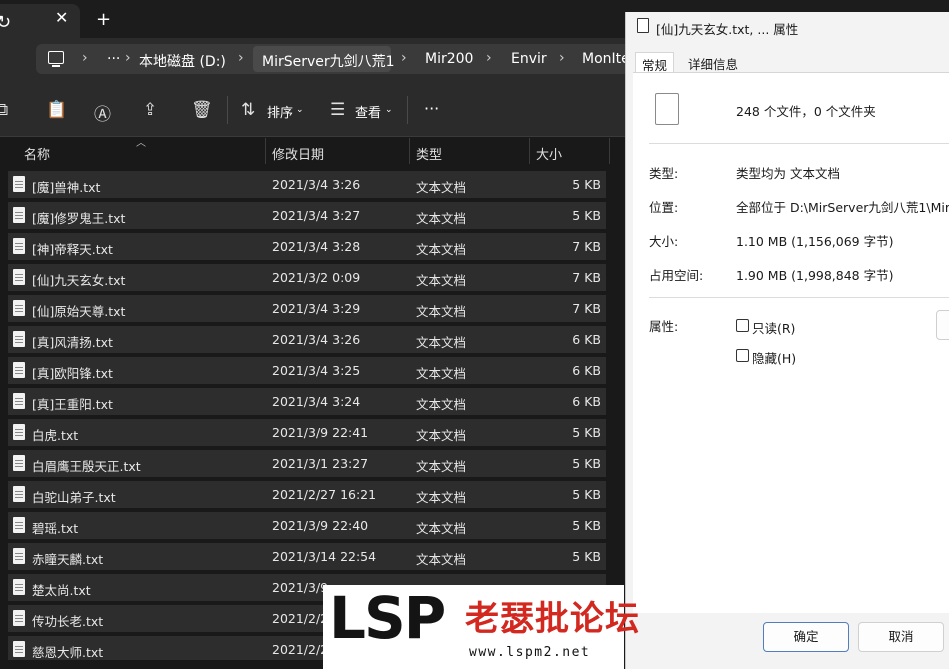  What do you see at coordinates (431, 108) in the screenshot?
I see `more-options-button: ···` at bounding box center [431, 108].